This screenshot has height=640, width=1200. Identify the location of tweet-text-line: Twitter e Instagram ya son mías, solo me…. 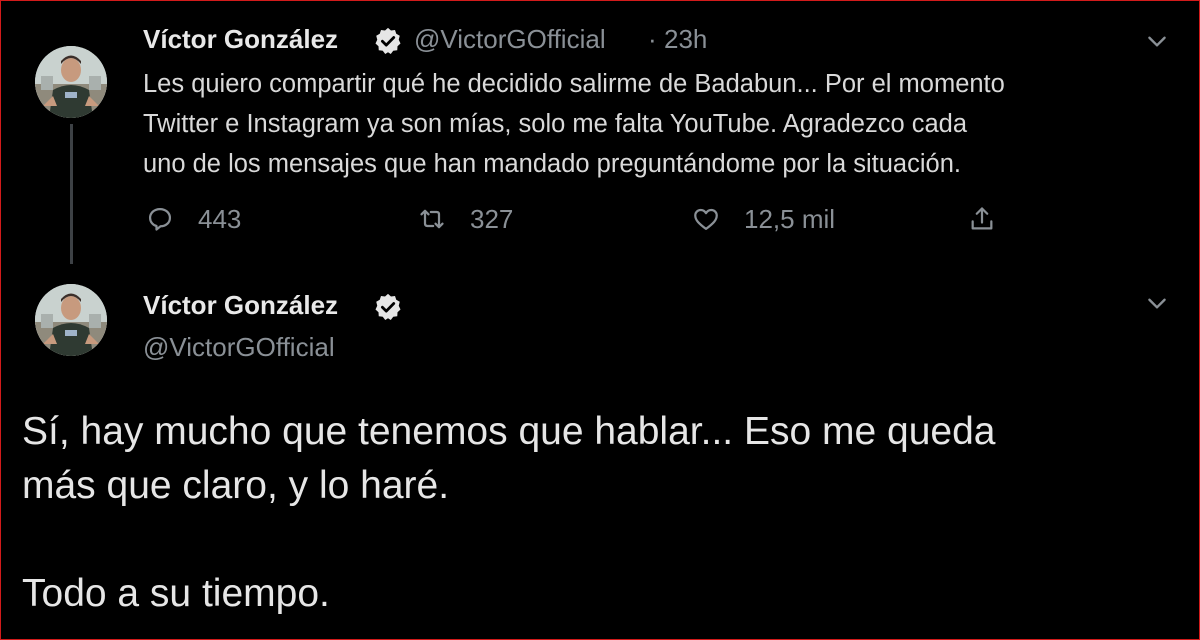
(555, 124).